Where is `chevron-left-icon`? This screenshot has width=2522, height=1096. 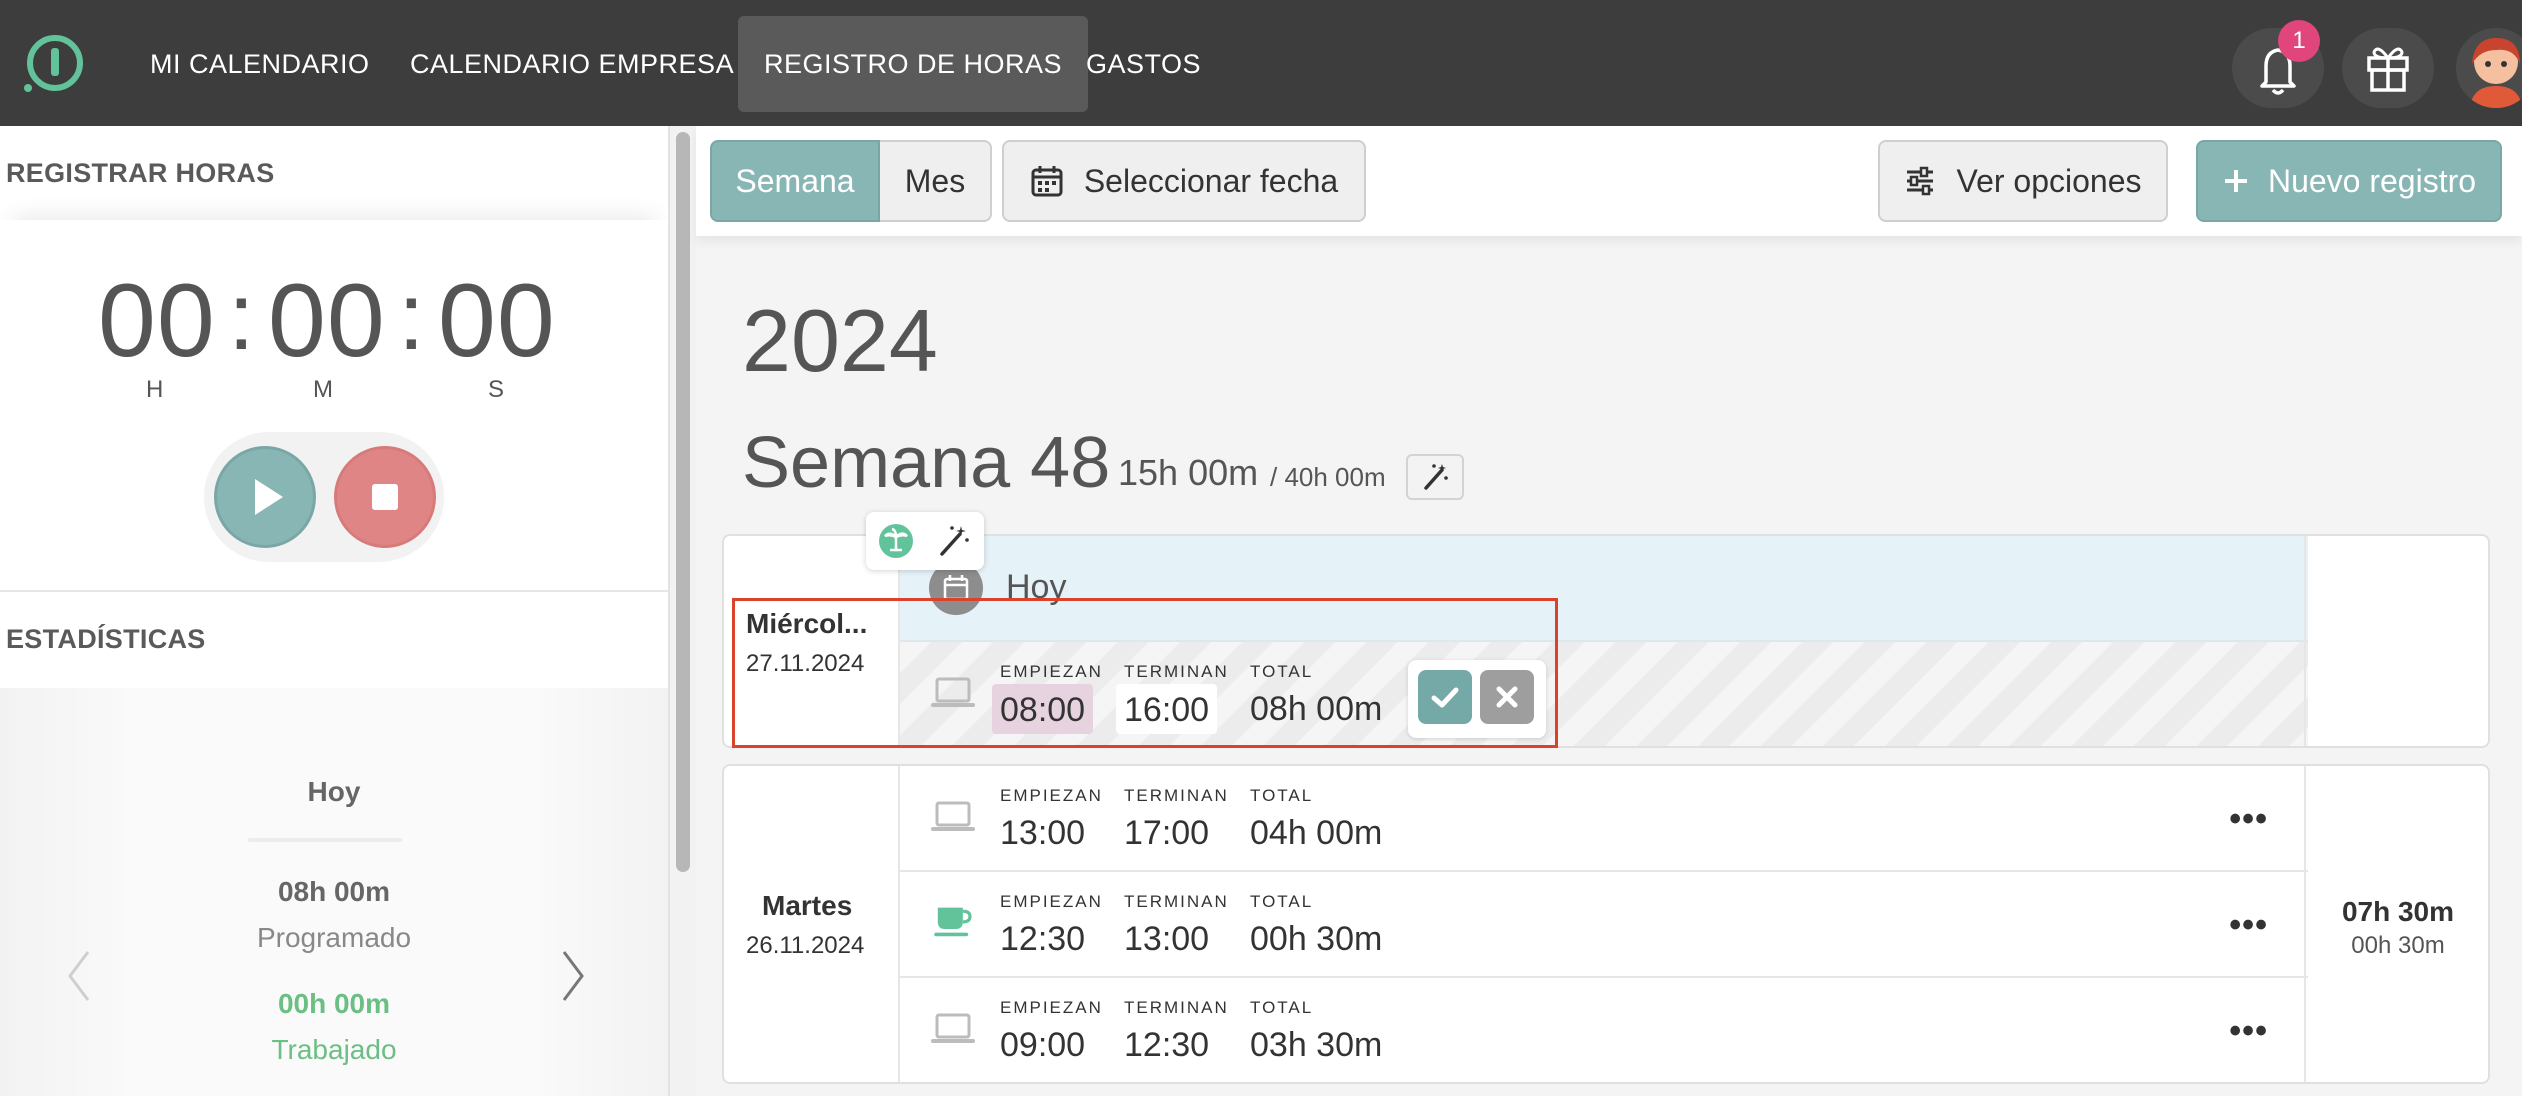
chevron-left-icon is located at coordinates (80, 976).